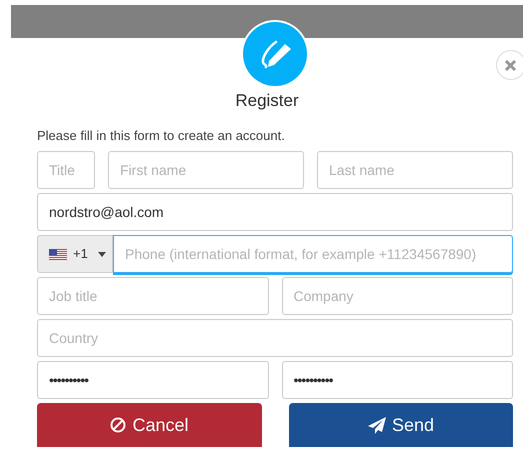  What do you see at coordinates (66, 170) in the screenshot?
I see `input-field: Title` at bounding box center [66, 170].